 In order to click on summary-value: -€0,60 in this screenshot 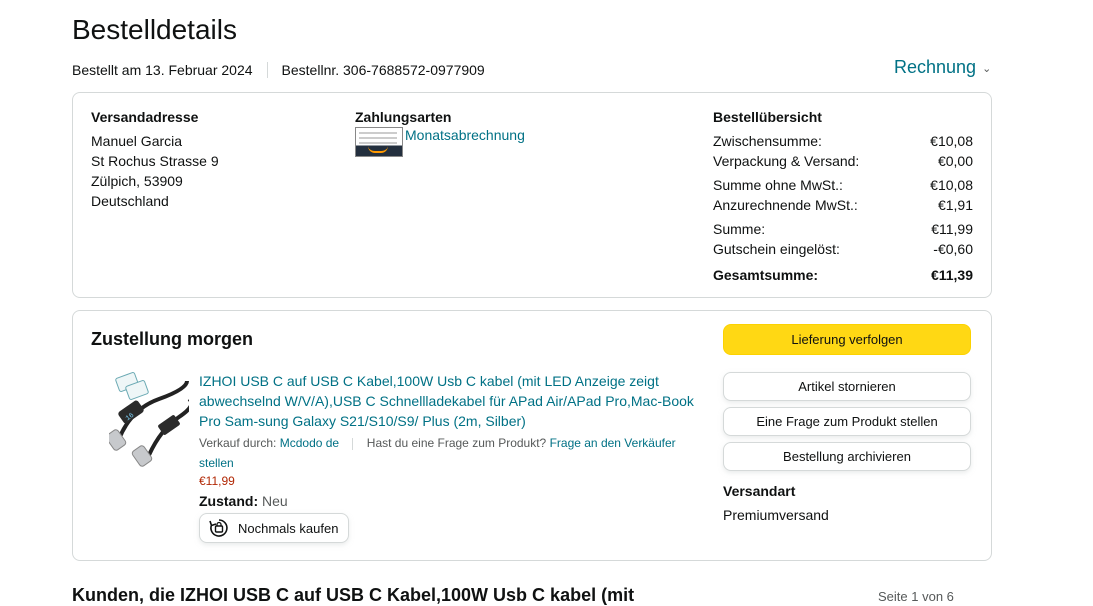, I will do `click(953, 249)`.